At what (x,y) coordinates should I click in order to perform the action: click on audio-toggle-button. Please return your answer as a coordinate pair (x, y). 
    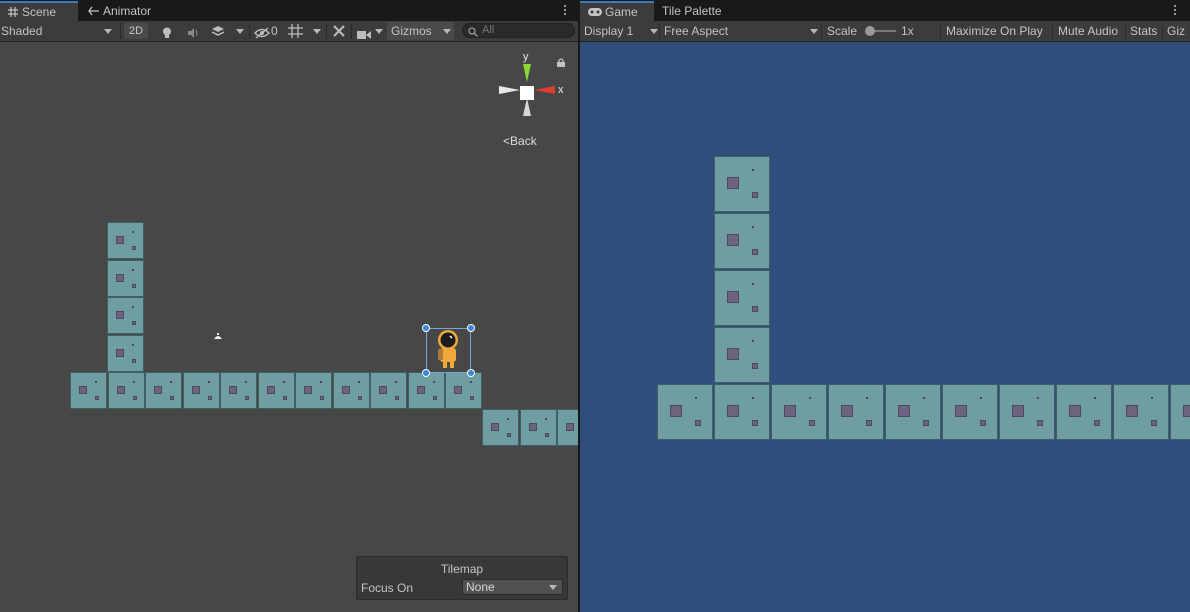
    Looking at the image, I should click on (193, 31).